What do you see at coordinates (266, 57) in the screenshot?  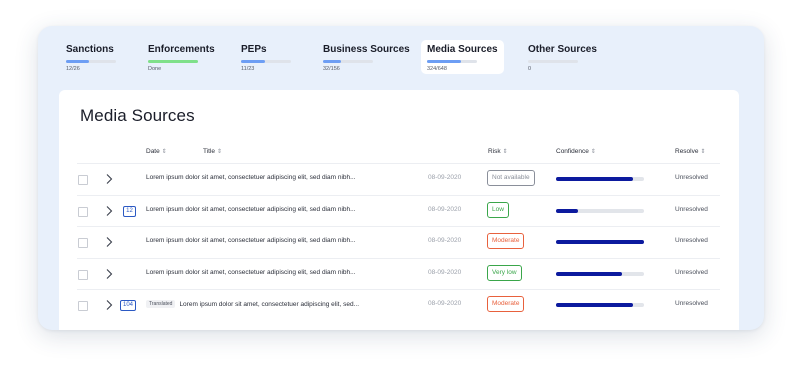 I see `tab-peps: PEPs 11/23` at bounding box center [266, 57].